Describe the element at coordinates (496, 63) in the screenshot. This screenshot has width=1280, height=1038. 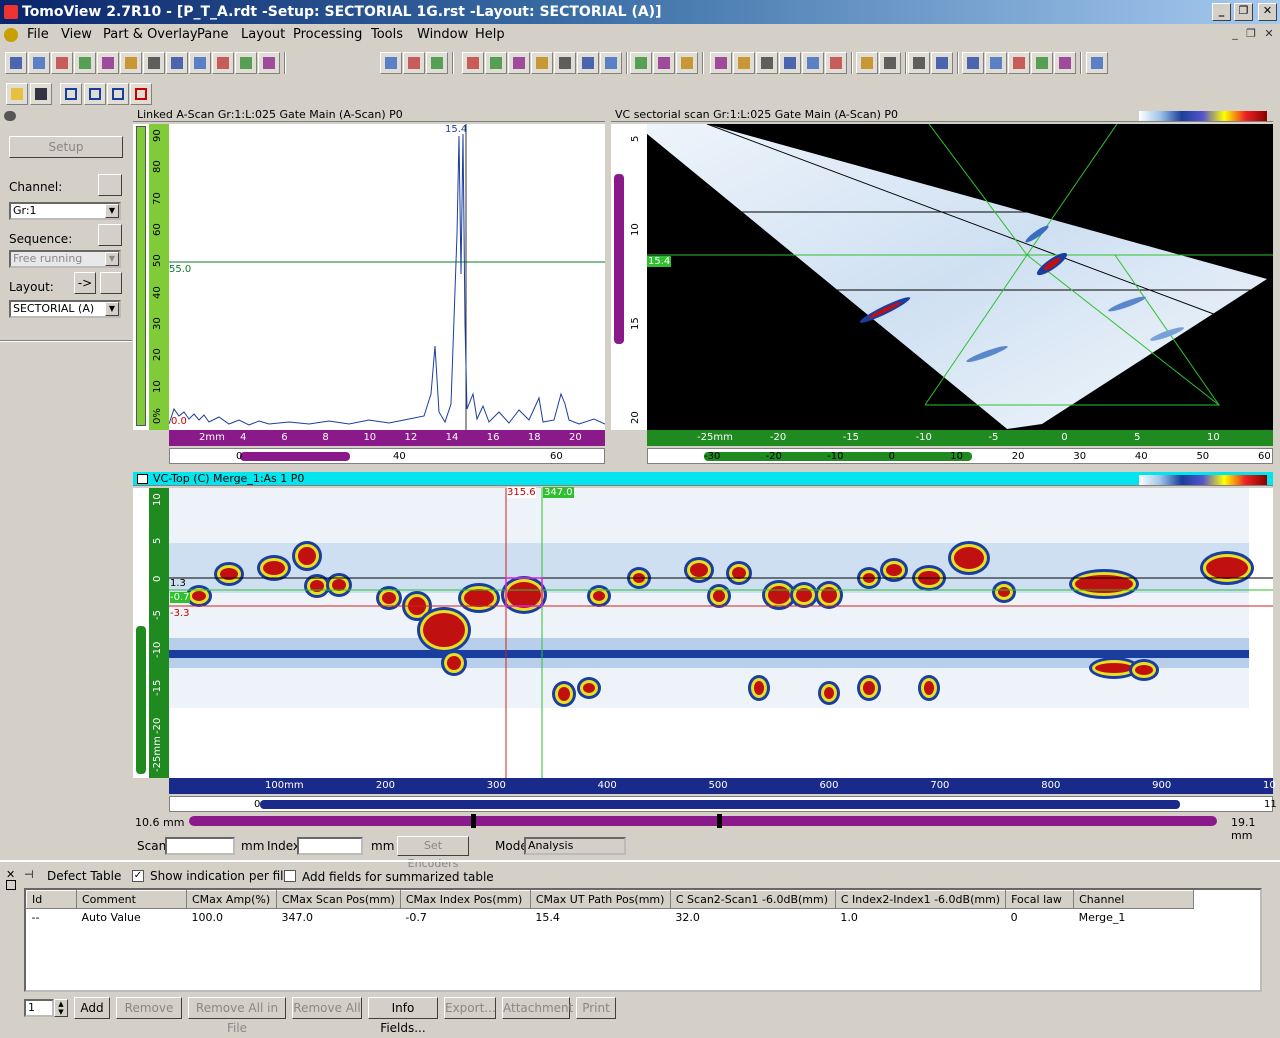
I see `toolbar-tool-16-icon` at that location.